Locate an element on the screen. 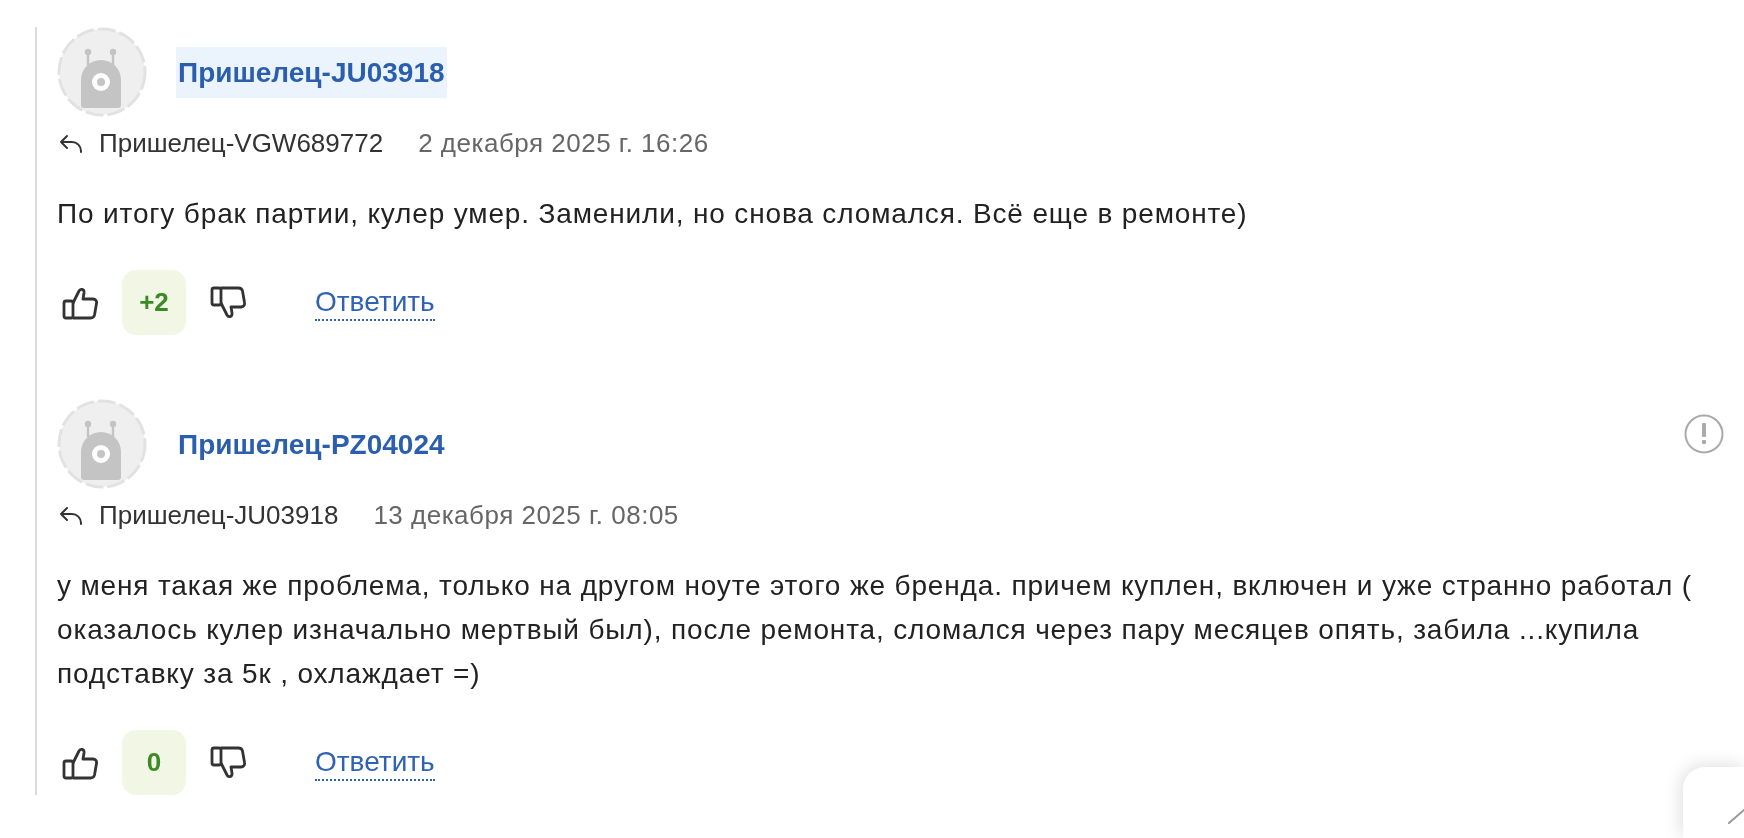  comment-date: 2 декабря 2025 г. 16:26 is located at coordinates (563, 143).